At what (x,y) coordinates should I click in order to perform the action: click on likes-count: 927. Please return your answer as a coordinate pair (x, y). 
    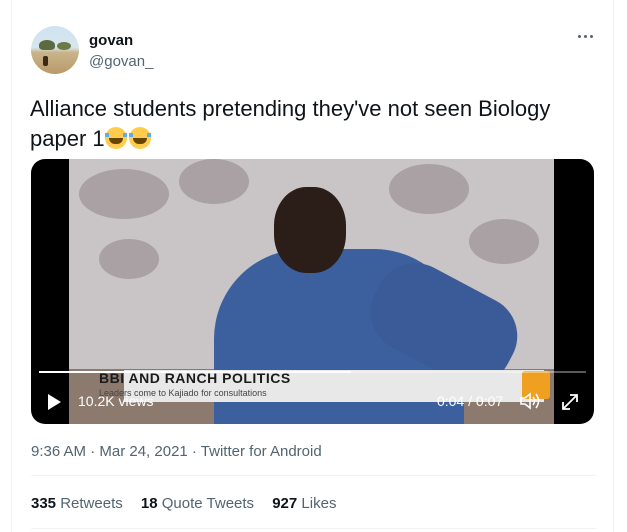
    Looking at the image, I should click on (285, 503).